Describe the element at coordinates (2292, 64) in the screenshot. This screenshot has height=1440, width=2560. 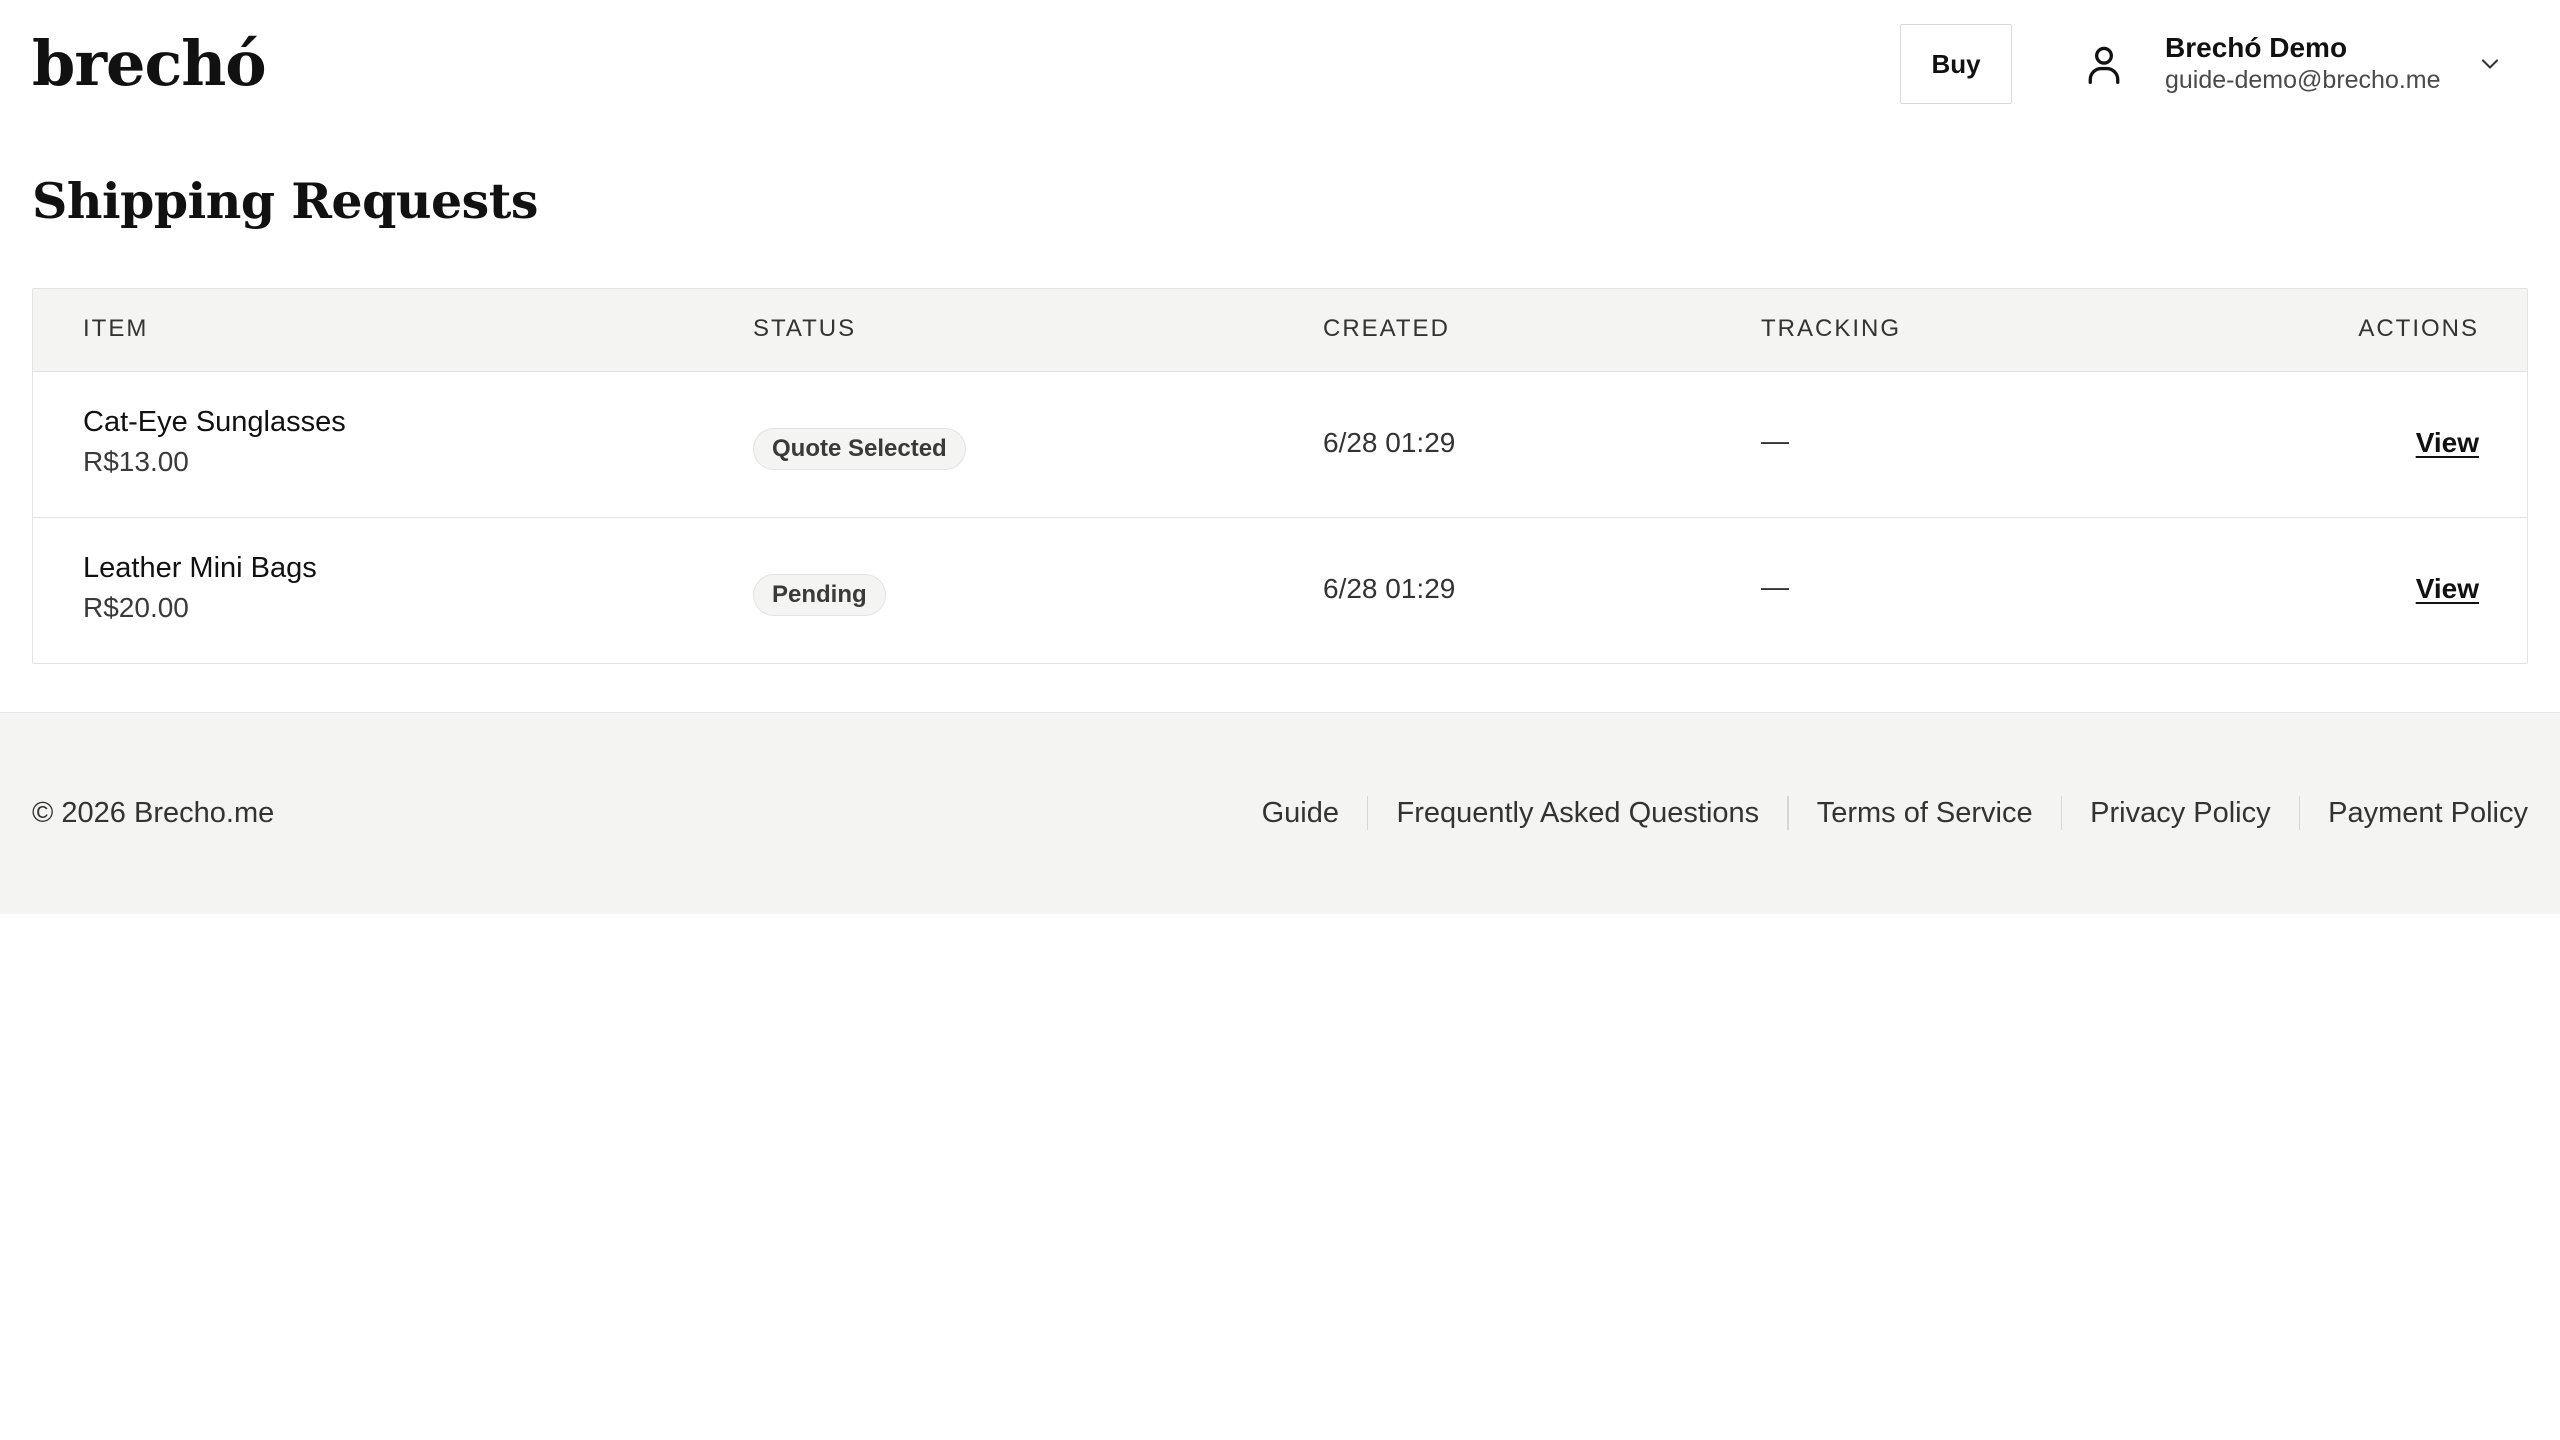
I see `user-menu: Brechó Demo guide-demo@brecho.me` at that location.